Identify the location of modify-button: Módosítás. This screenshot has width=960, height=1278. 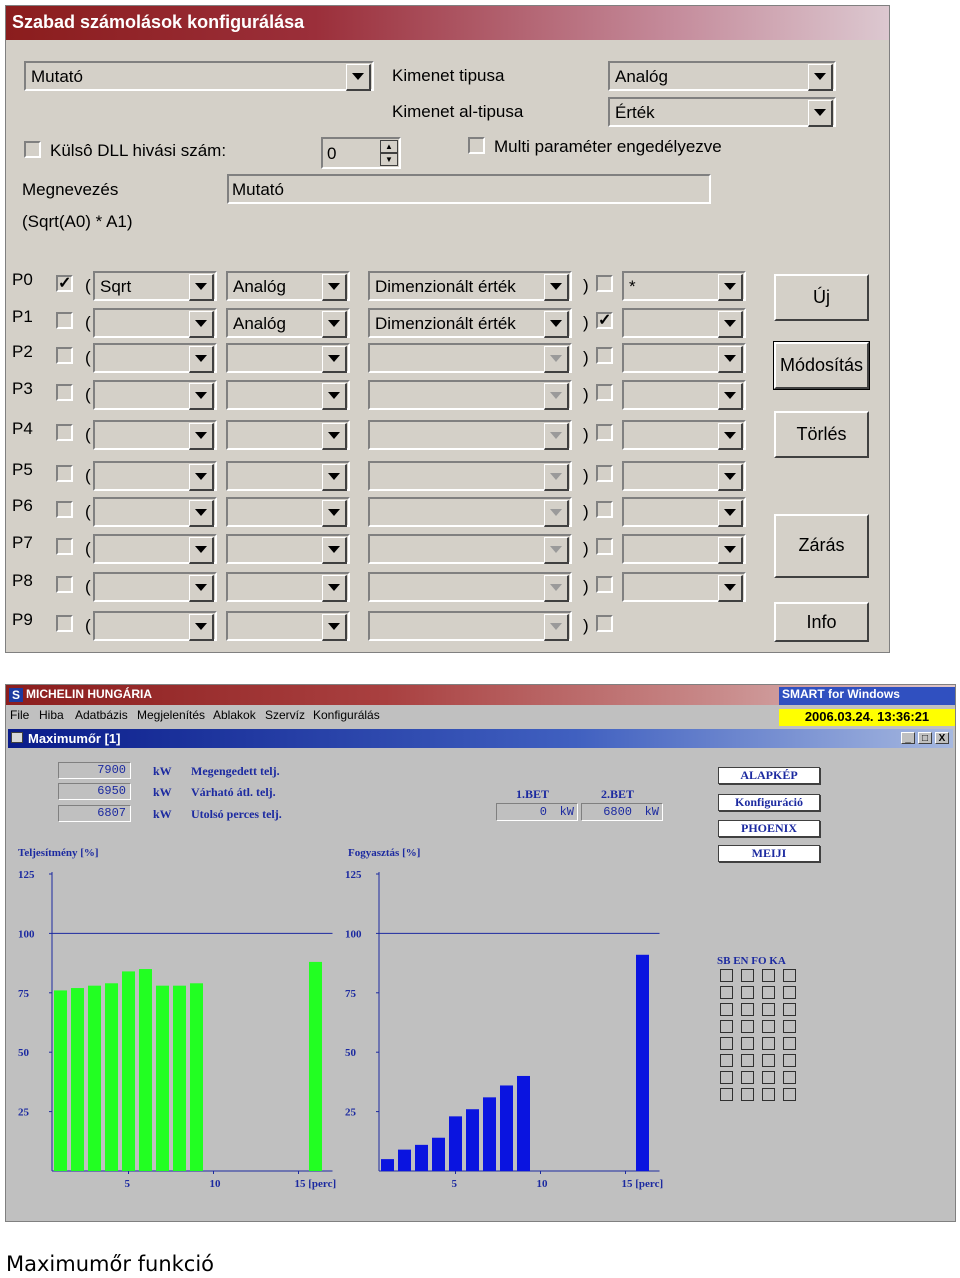
(821, 365).